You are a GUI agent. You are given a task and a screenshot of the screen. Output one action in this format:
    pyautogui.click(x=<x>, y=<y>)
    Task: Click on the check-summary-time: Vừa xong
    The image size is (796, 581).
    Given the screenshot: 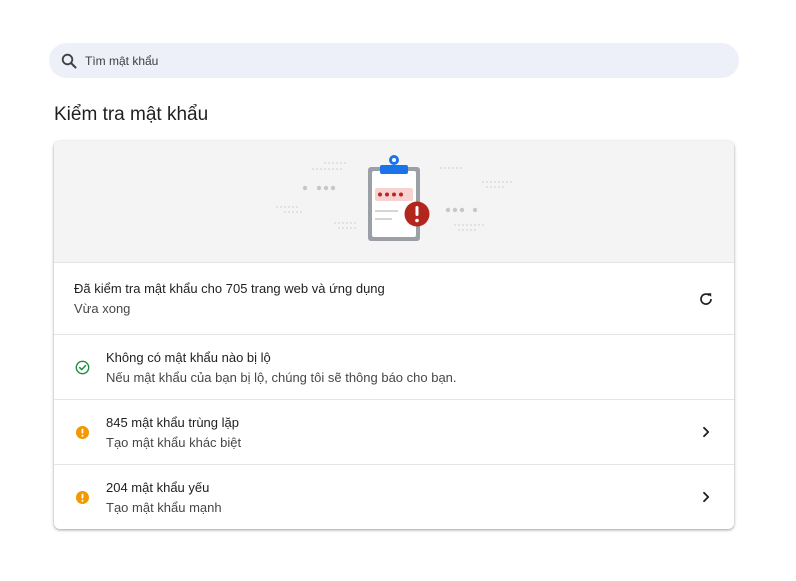 What is the action you would take?
    pyautogui.click(x=102, y=308)
    